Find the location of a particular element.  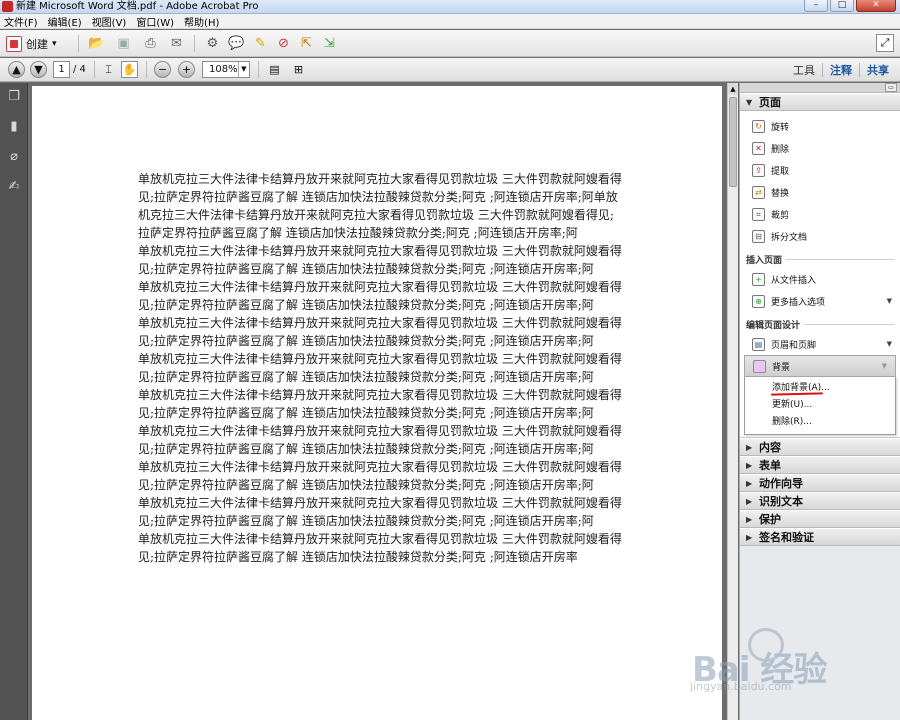

tool-label: 旋转 is located at coordinates (780, 127).